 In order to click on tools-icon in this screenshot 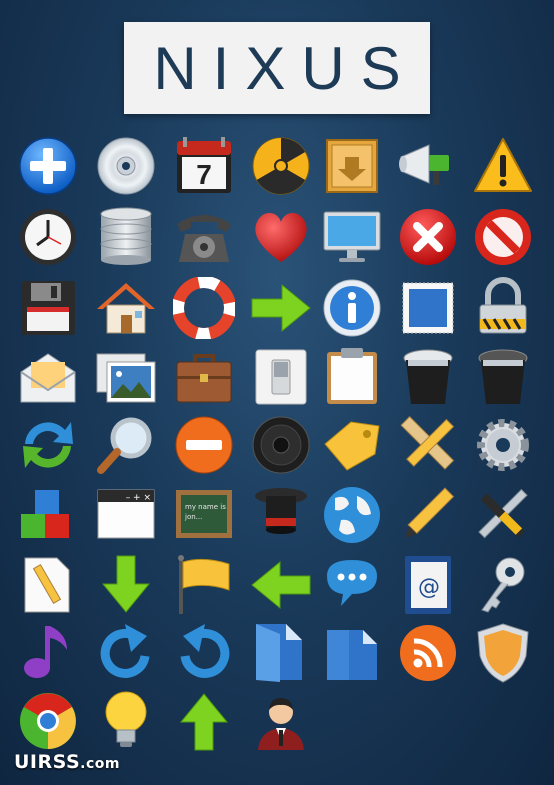, I will do `click(503, 515)`.